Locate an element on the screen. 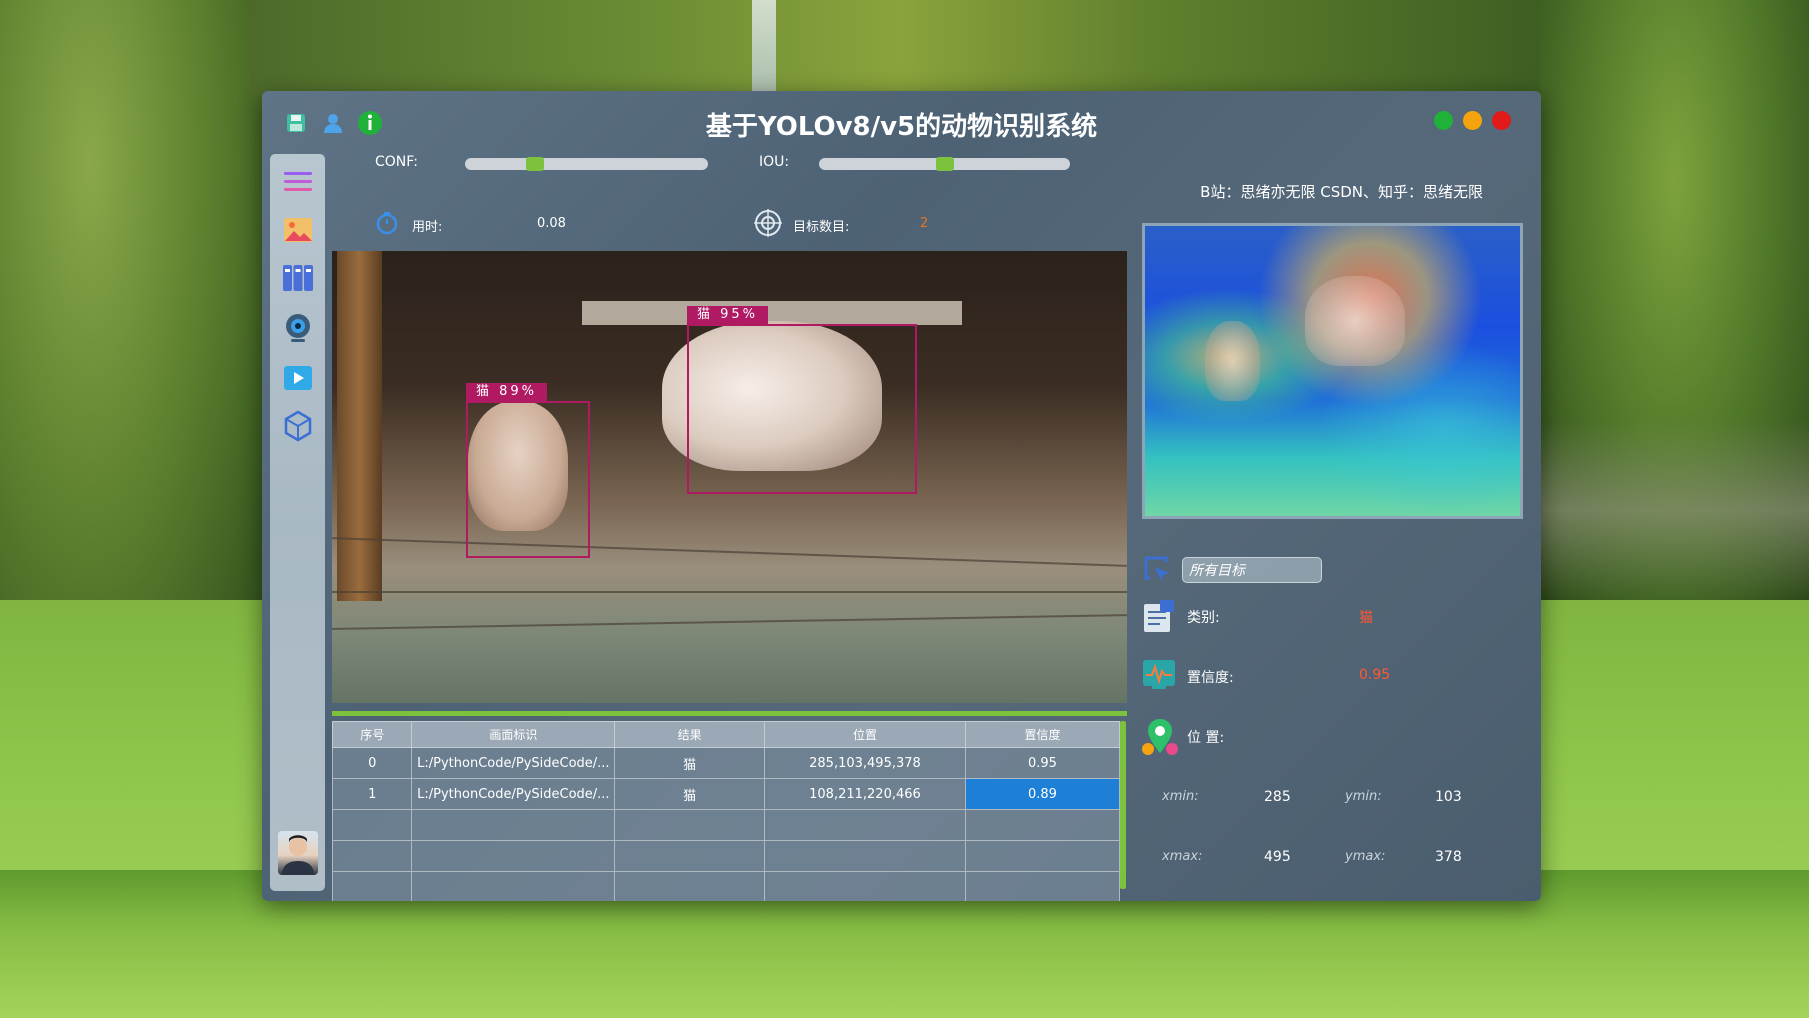  class-icon is located at coordinates (1159, 617).